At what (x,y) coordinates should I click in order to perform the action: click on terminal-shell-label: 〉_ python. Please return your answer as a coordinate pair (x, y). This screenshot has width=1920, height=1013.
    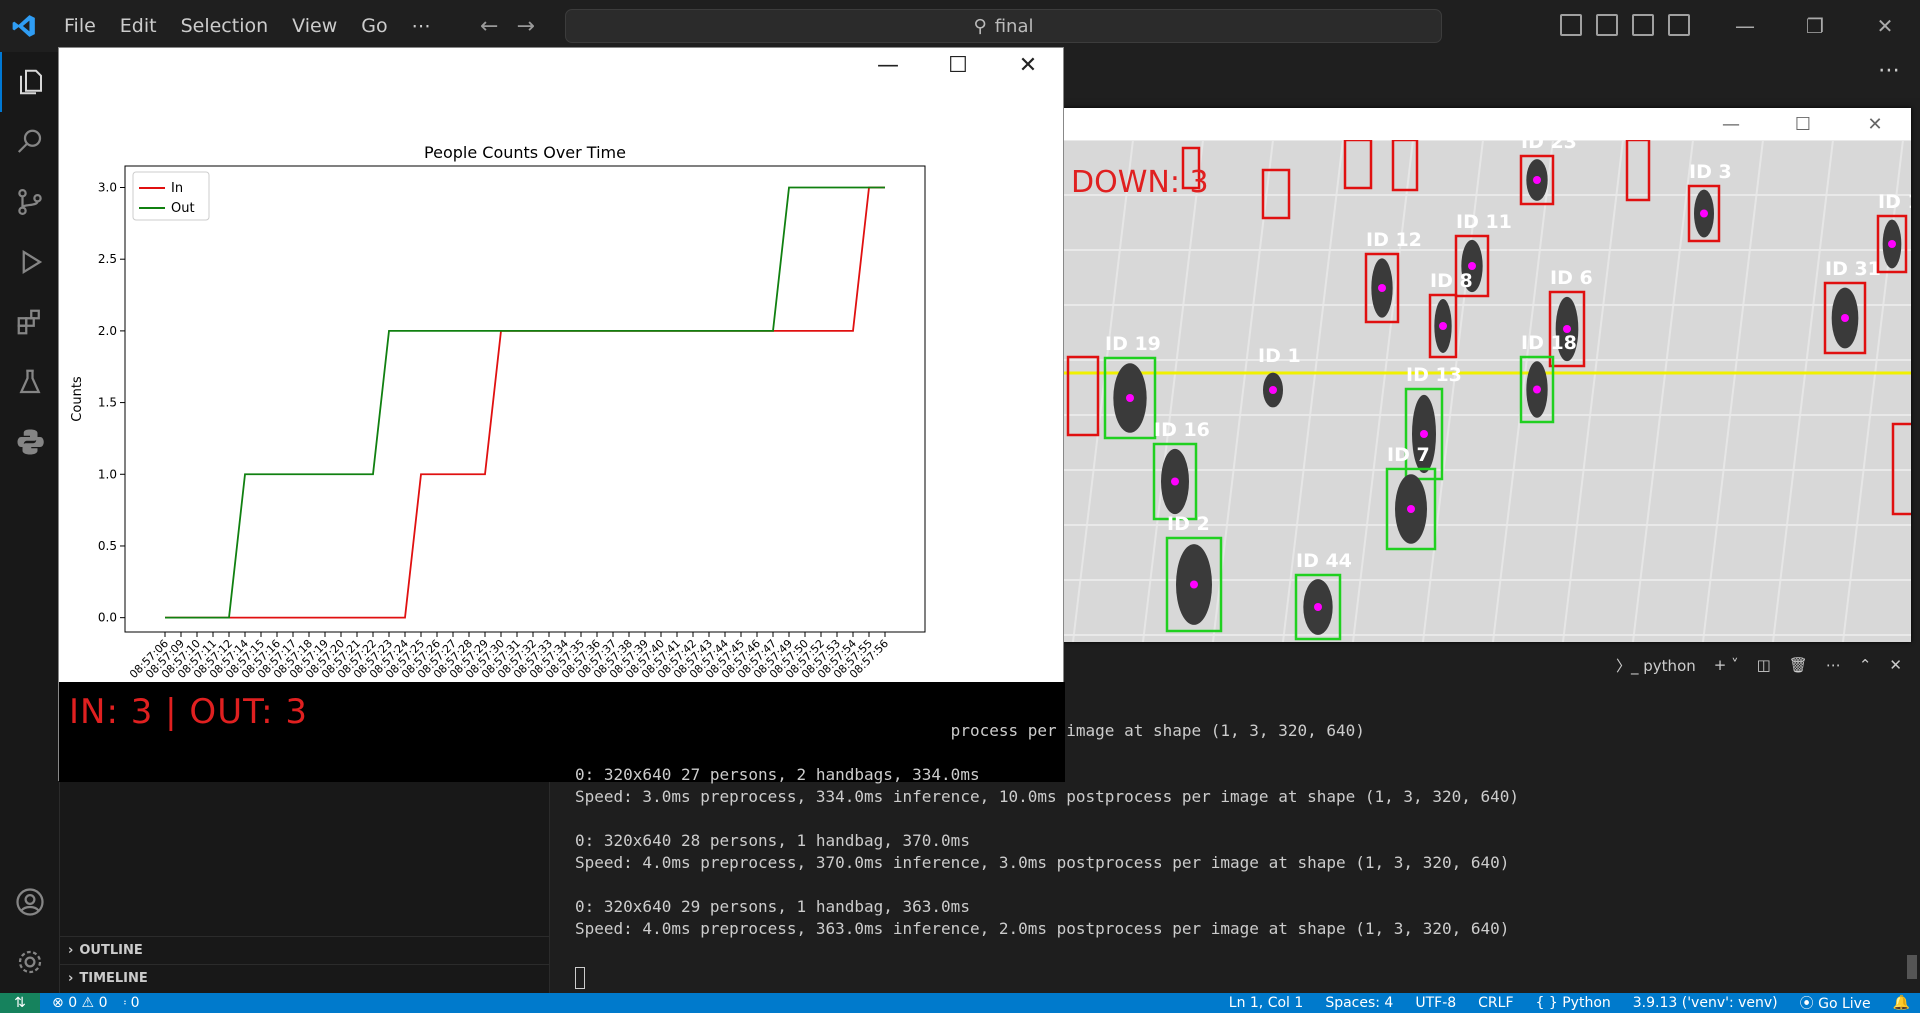
    Looking at the image, I should click on (1656, 665).